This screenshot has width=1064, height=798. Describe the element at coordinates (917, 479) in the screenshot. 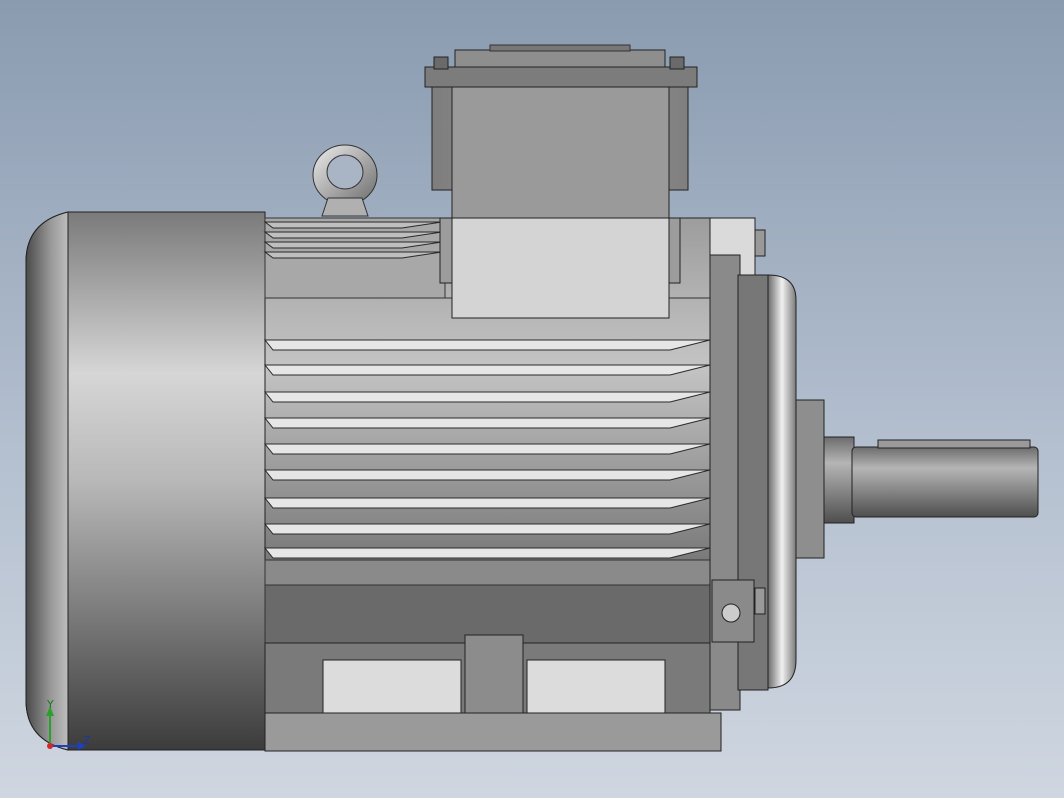

I see `motor-shaft` at that location.